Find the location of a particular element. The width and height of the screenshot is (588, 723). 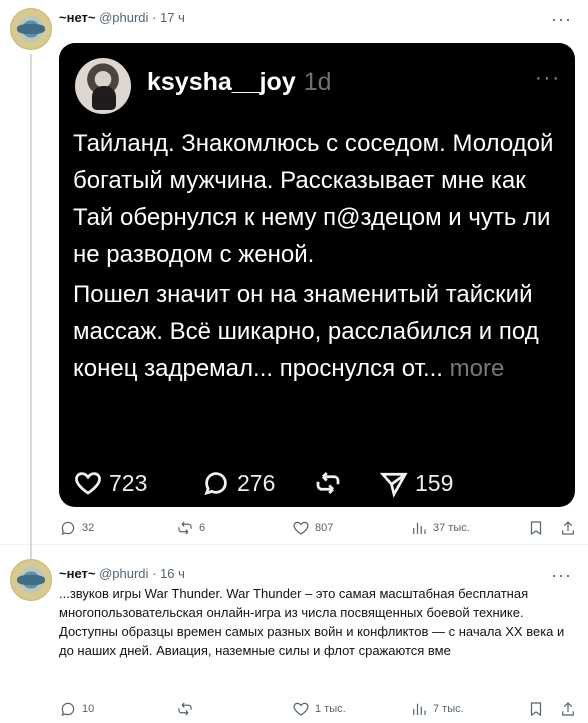

like-button: 807 is located at coordinates (312, 528).